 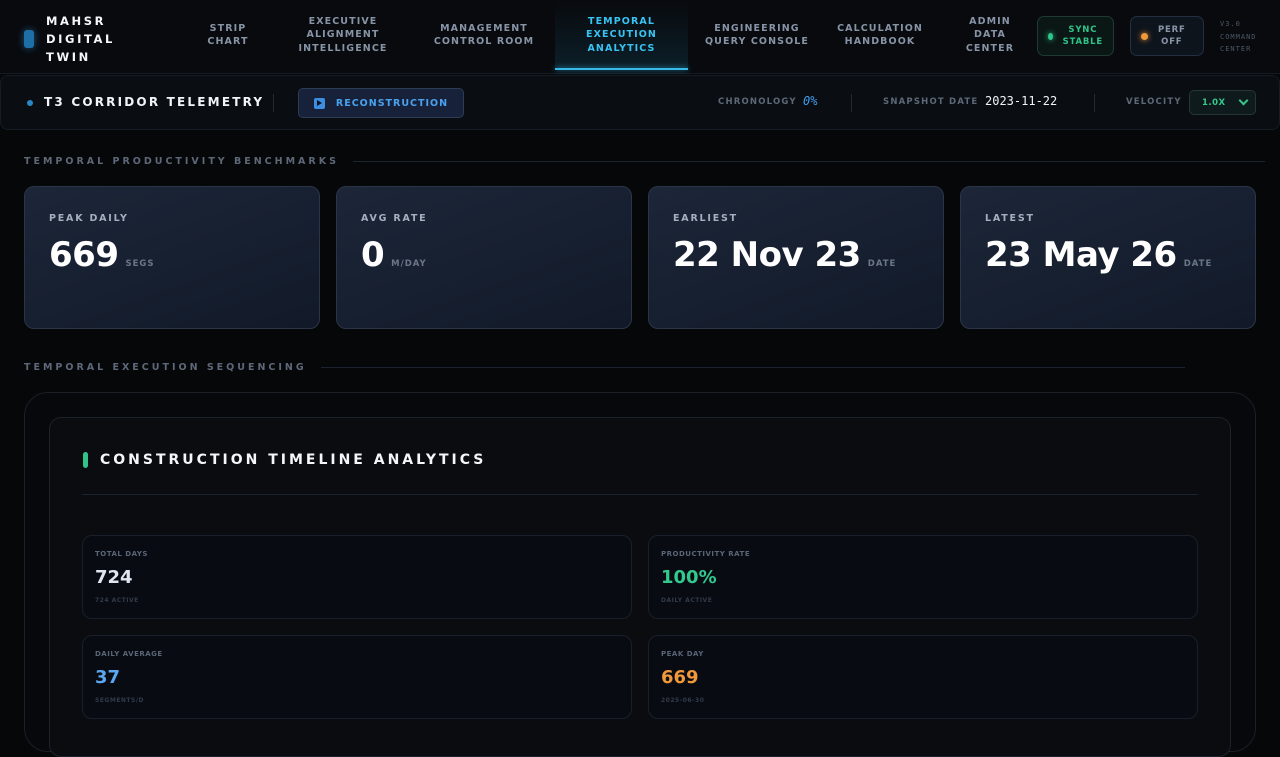 I want to click on stat-label: PEAK DAY, so click(x=682, y=654).